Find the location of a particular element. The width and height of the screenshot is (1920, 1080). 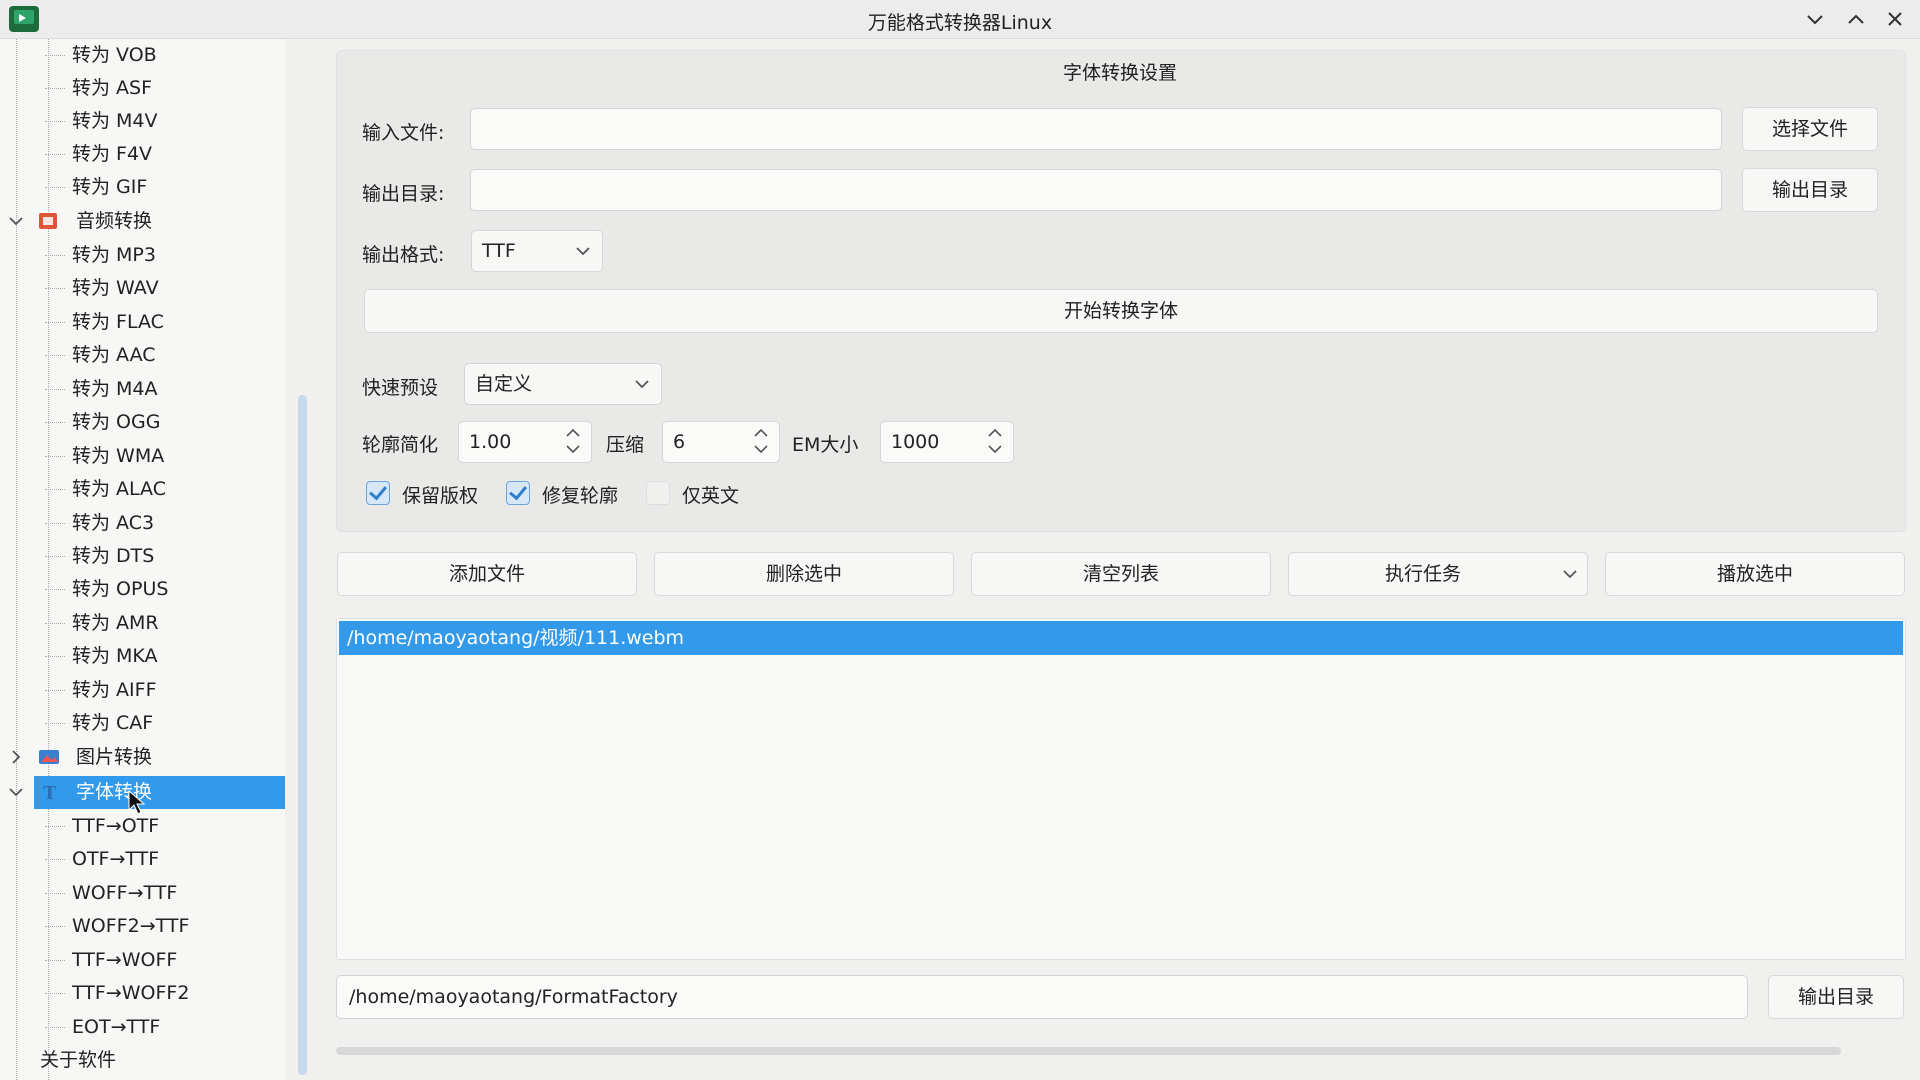

tree-item-to-ogg: 转为 OGG is located at coordinates (102, 422).